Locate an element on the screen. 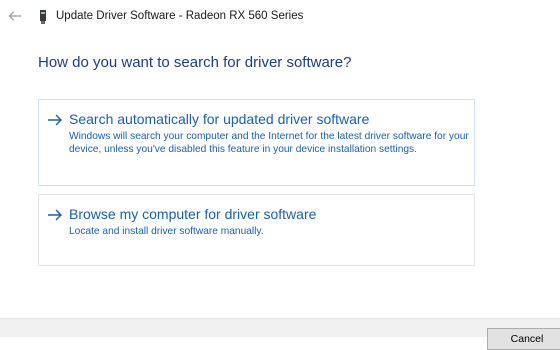 The width and height of the screenshot is (560, 350). option-title: Browse my computer for driver software is located at coordinates (193, 214).